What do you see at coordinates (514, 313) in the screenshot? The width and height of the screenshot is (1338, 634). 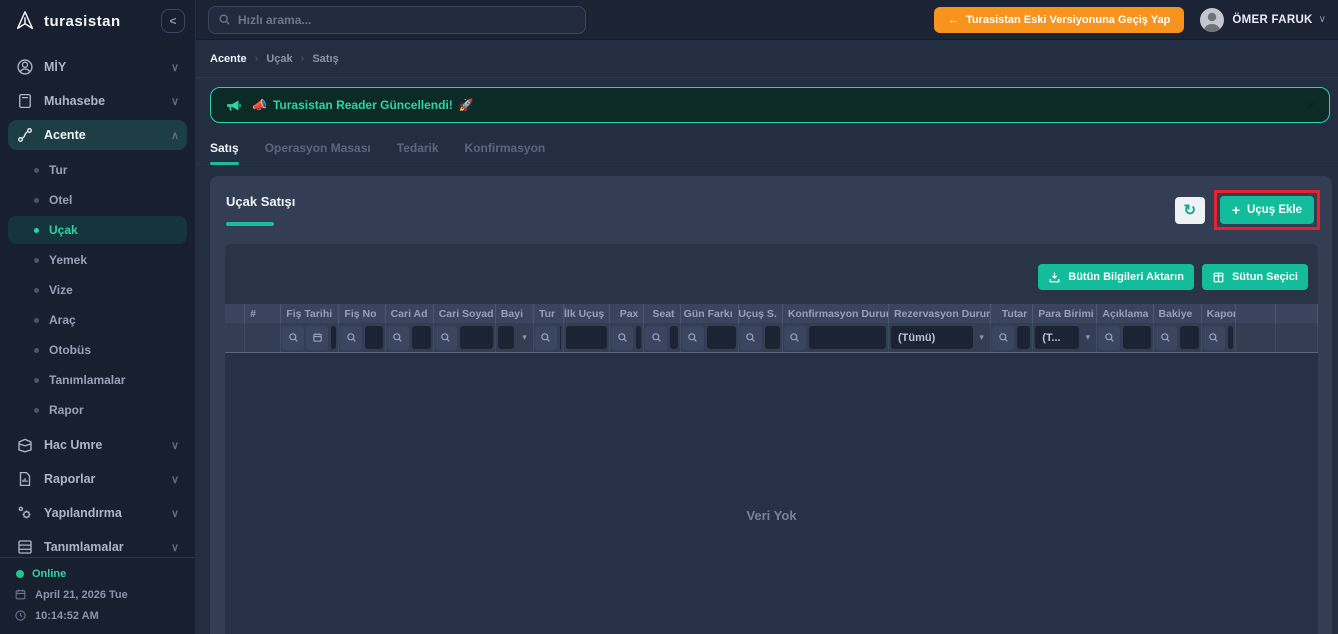 I see `column-header: Bayi` at bounding box center [514, 313].